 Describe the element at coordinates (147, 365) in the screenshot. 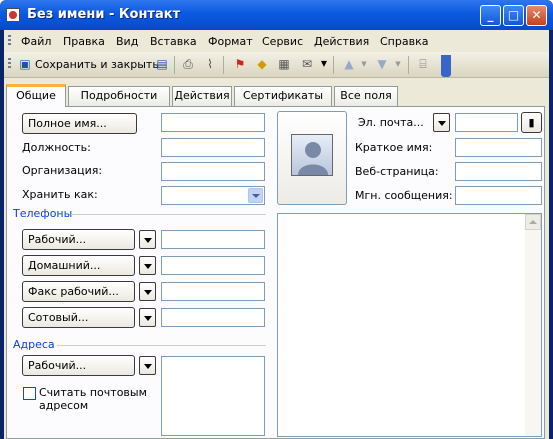

I see `business-address-dropdown` at that location.